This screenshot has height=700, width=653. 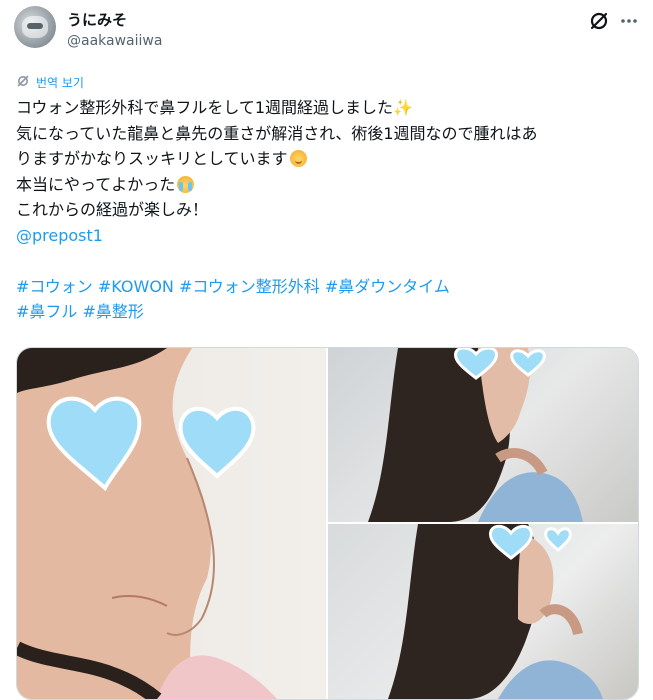 What do you see at coordinates (298, 158) in the screenshot?
I see `smiling-face-emoji` at bounding box center [298, 158].